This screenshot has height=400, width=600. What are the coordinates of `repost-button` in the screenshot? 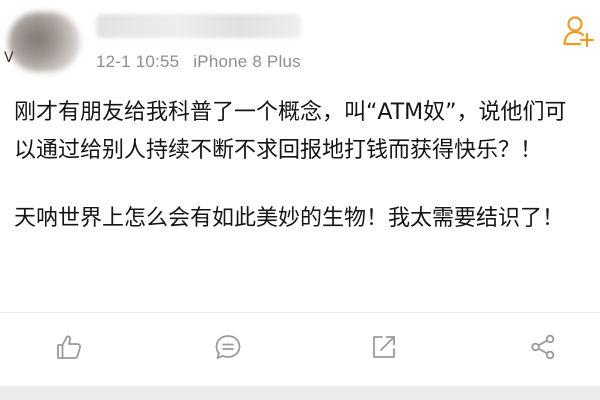 It's located at (384, 347).